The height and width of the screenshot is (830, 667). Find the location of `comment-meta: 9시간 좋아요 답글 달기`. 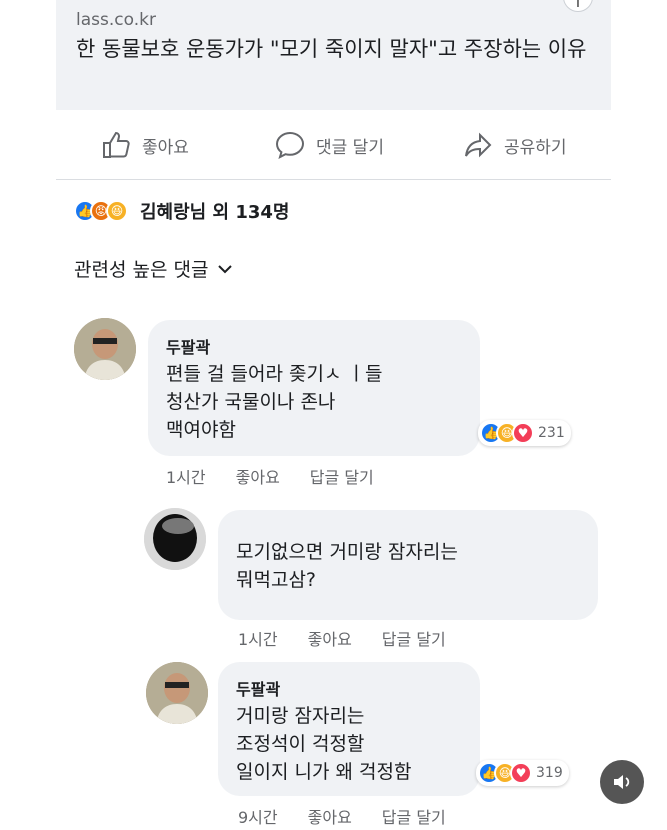

comment-meta: 9시간 좋아요 답글 달기 is located at coordinates (342, 816).